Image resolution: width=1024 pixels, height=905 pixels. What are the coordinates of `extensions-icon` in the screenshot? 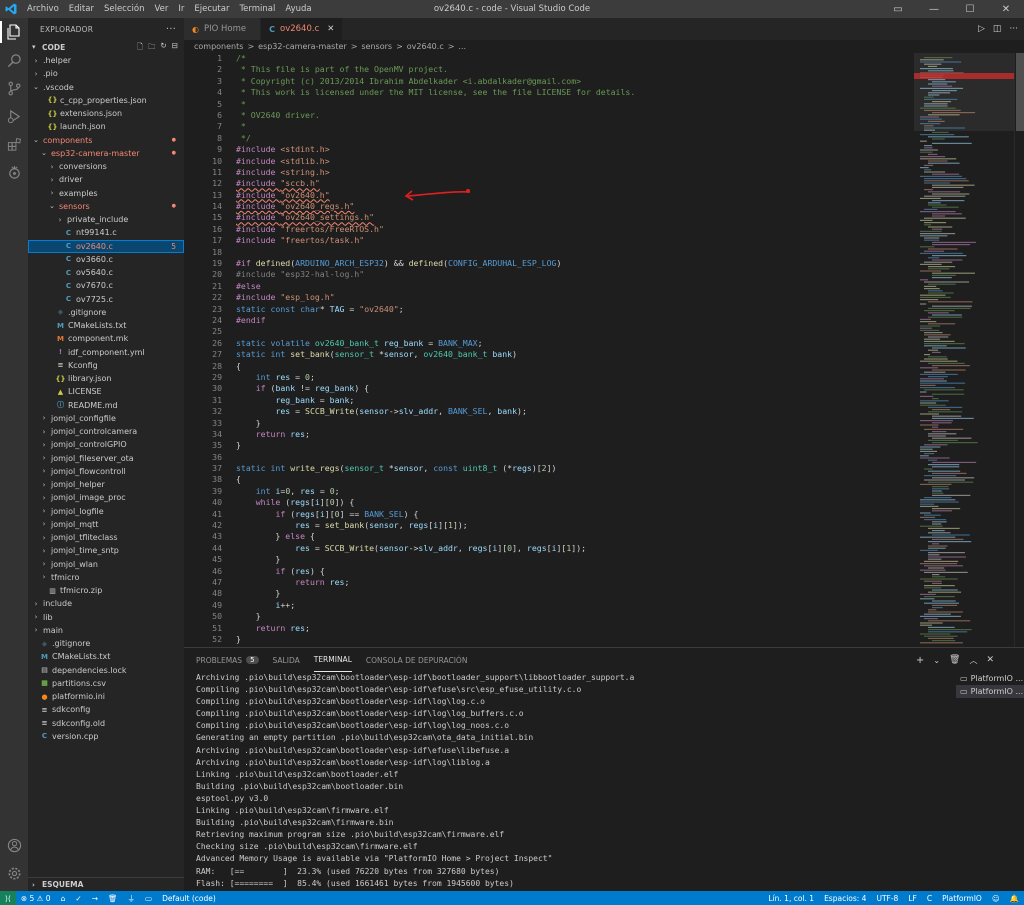 It's located at (14, 144).